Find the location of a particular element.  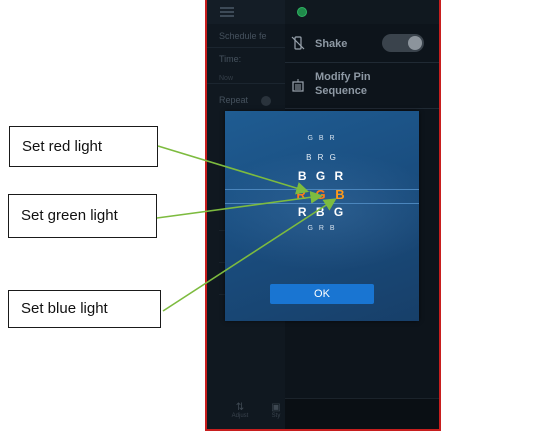

picker-option-gbr: G B R is located at coordinates (322, 138).